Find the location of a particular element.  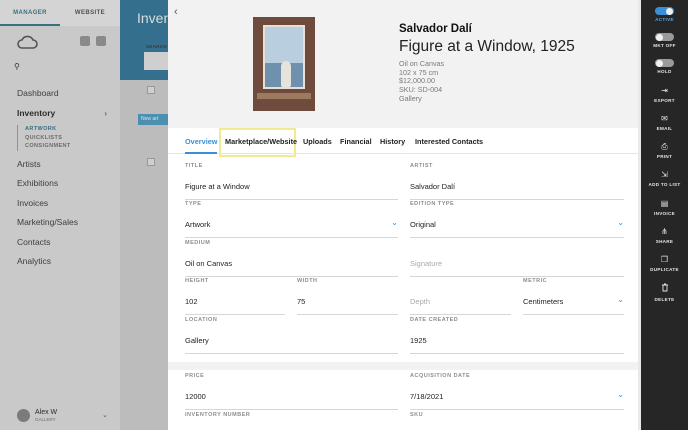

sidebar-subitem-artwork: ARTWORK is located at coordinates (71, 129).